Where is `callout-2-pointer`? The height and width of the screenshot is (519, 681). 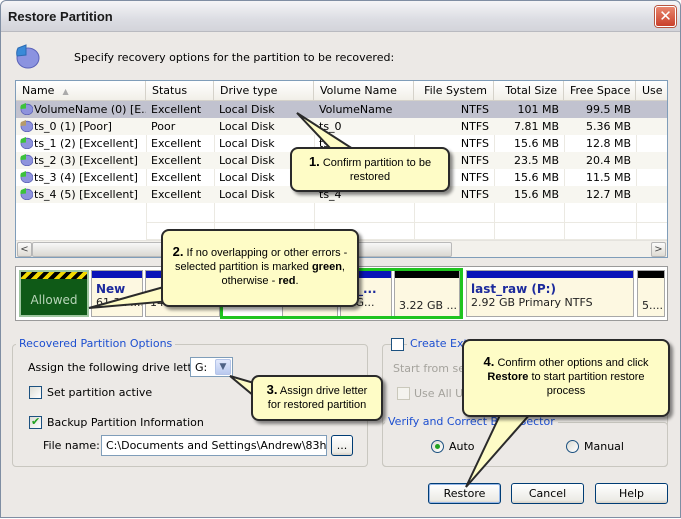
callout-2-pointer is located at coordinates (130, 296).